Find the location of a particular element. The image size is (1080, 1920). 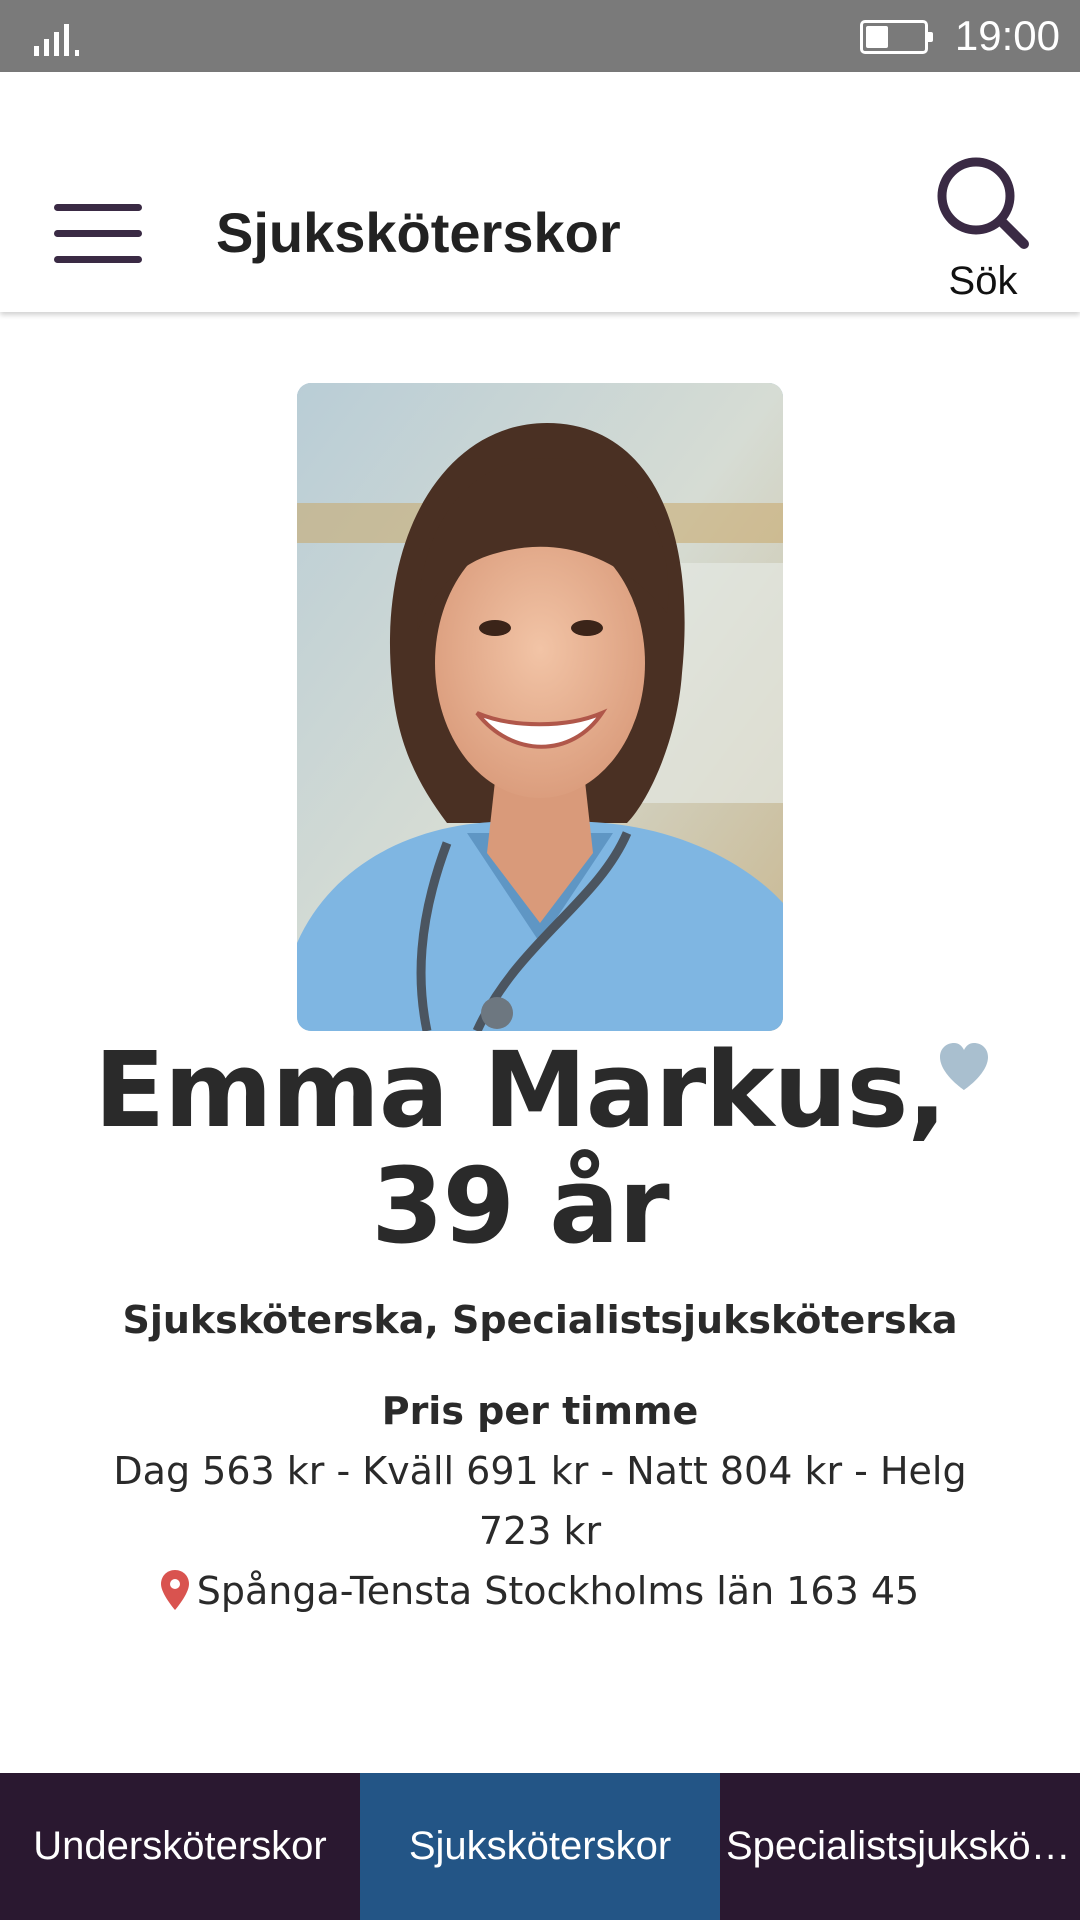

profile-name-block: Emma Markus, 39 år is located at coordinates (520, 1148).